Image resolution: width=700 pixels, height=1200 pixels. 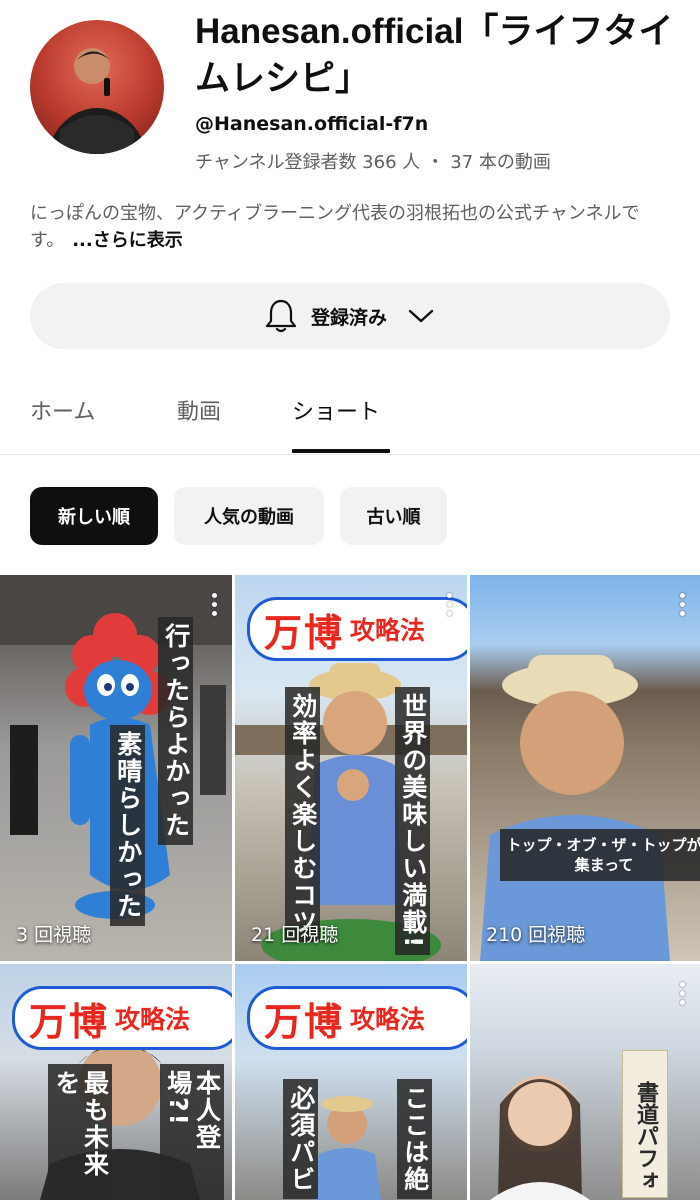 I want to click on channel-stats: チャンネル登録者数 366 人・ 37 本の動画, so click(x=373, y=161).